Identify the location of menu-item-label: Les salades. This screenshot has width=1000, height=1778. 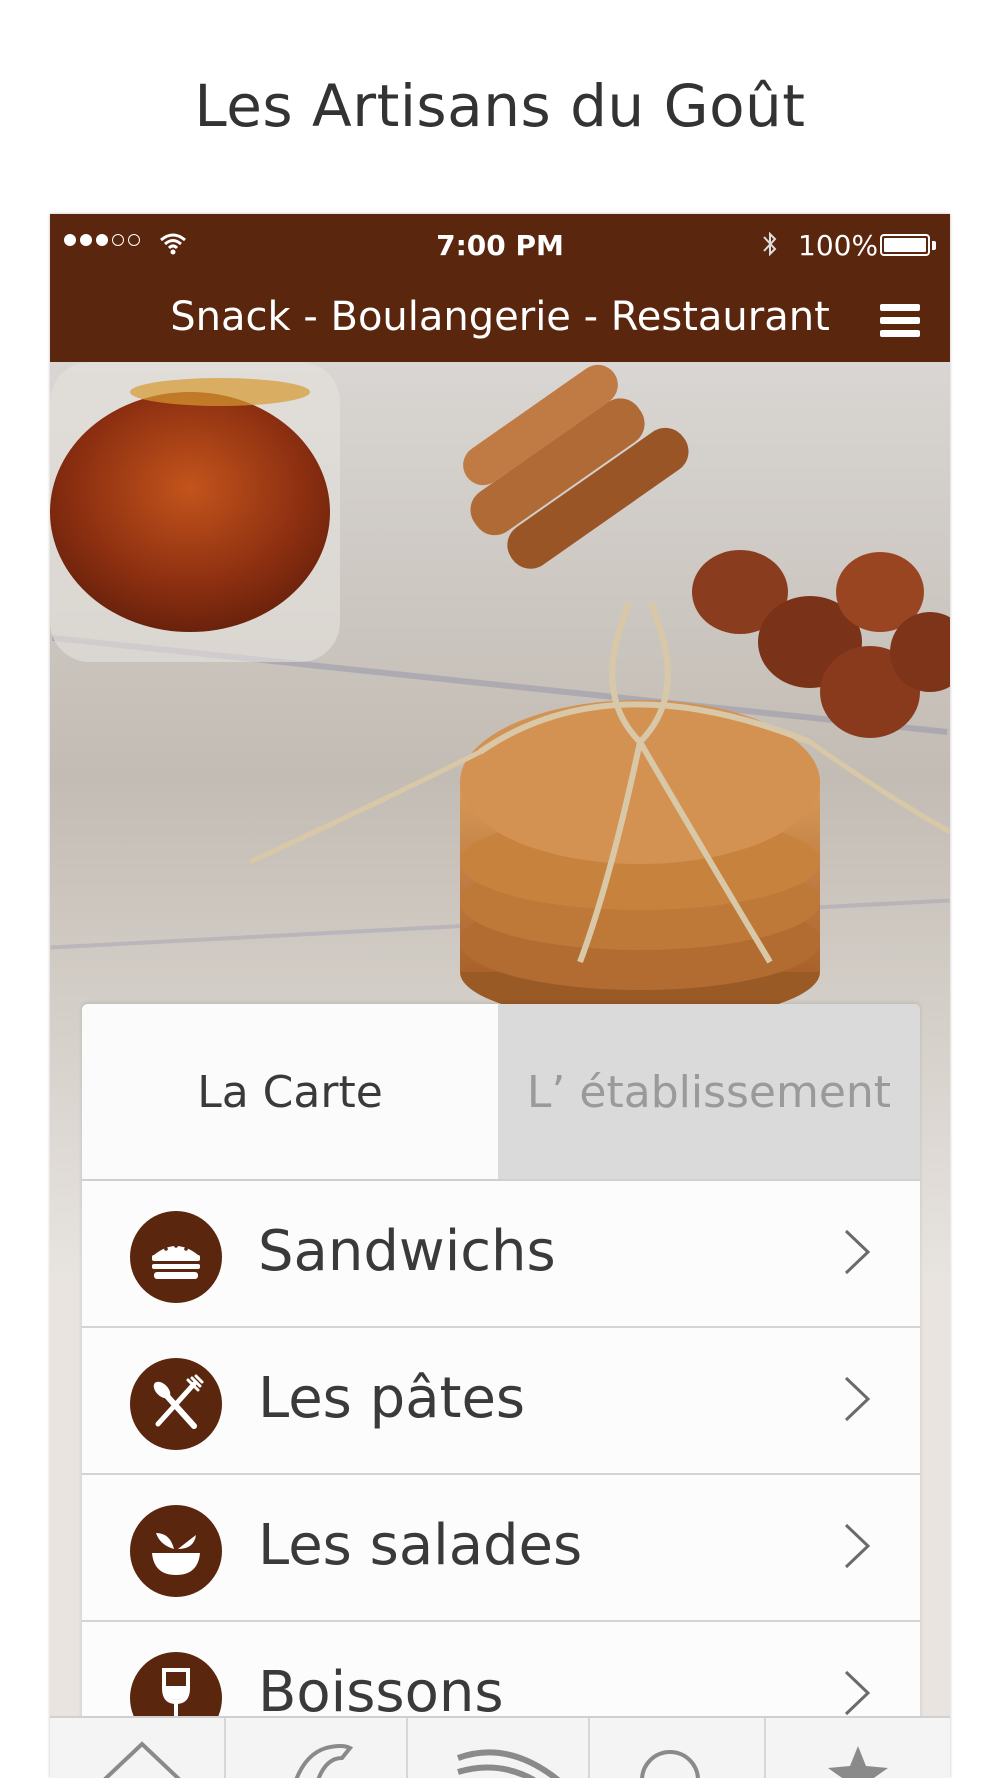
(420, 1545).